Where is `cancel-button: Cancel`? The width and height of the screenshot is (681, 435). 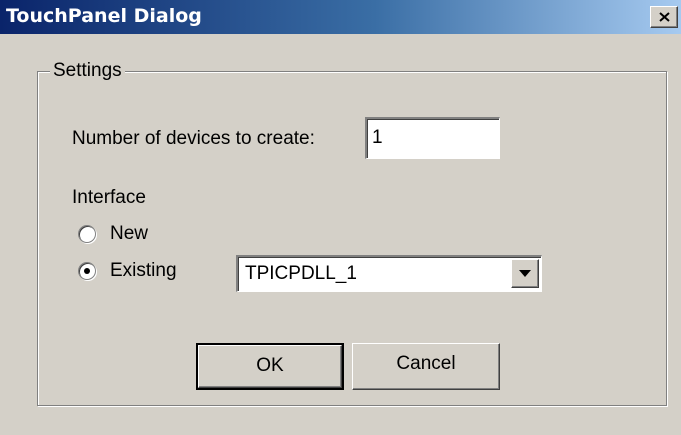
cancel-button: Cancel is located at coordinates (426, 366).